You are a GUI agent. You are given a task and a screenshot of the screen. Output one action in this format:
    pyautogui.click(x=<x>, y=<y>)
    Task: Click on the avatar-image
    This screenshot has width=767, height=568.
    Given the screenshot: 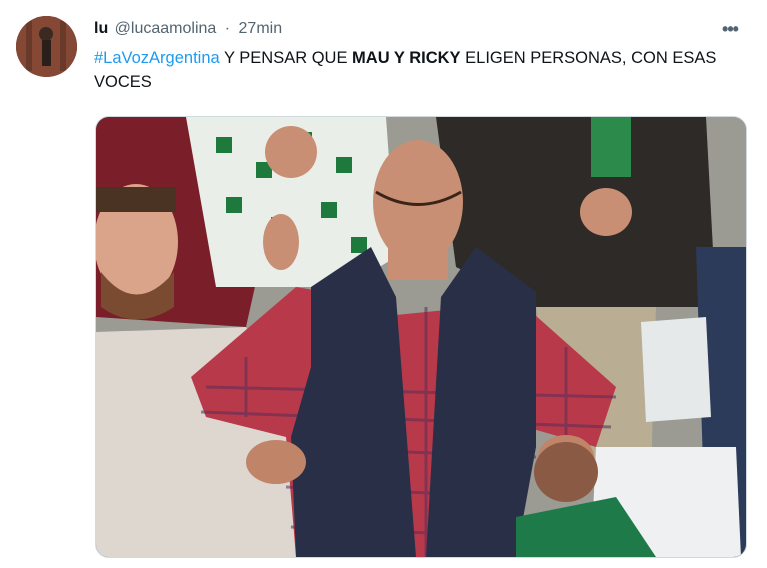 What is the action you would take?
    pyautogui.click(x=46, y=46)
    